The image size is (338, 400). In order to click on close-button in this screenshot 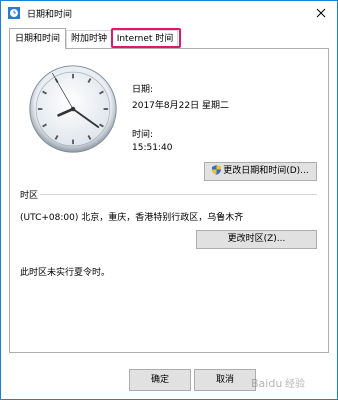, I will do `click(321, 13)`.